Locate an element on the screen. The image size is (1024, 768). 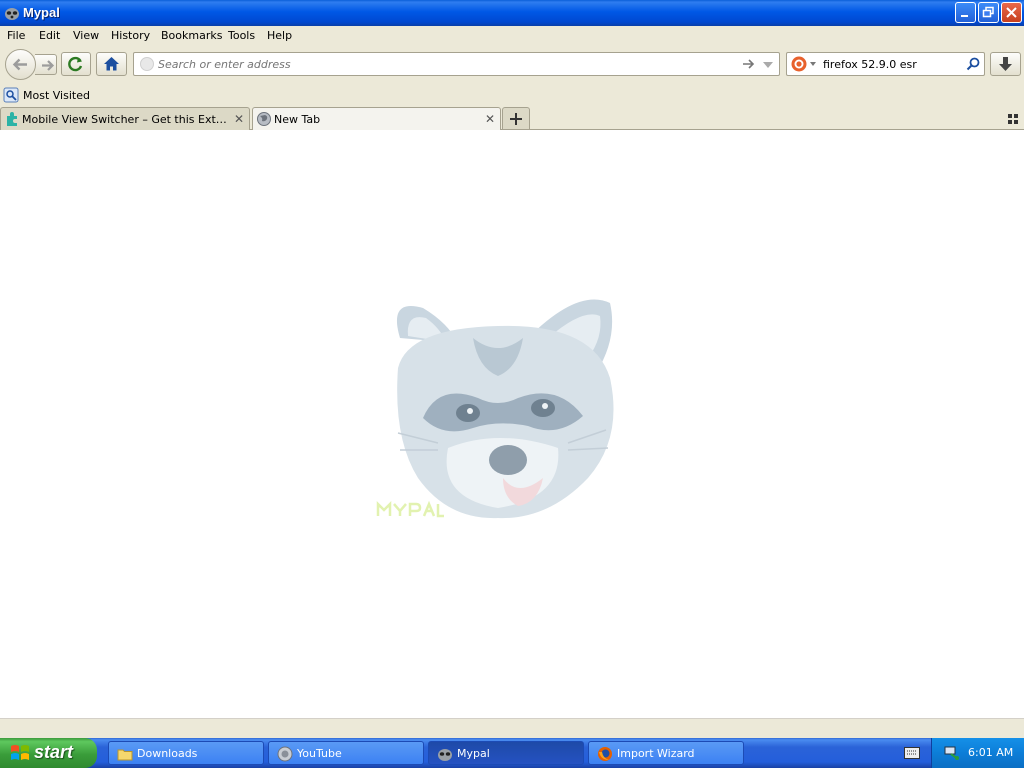
page-identity-icon is located at coordinates (147, 64).